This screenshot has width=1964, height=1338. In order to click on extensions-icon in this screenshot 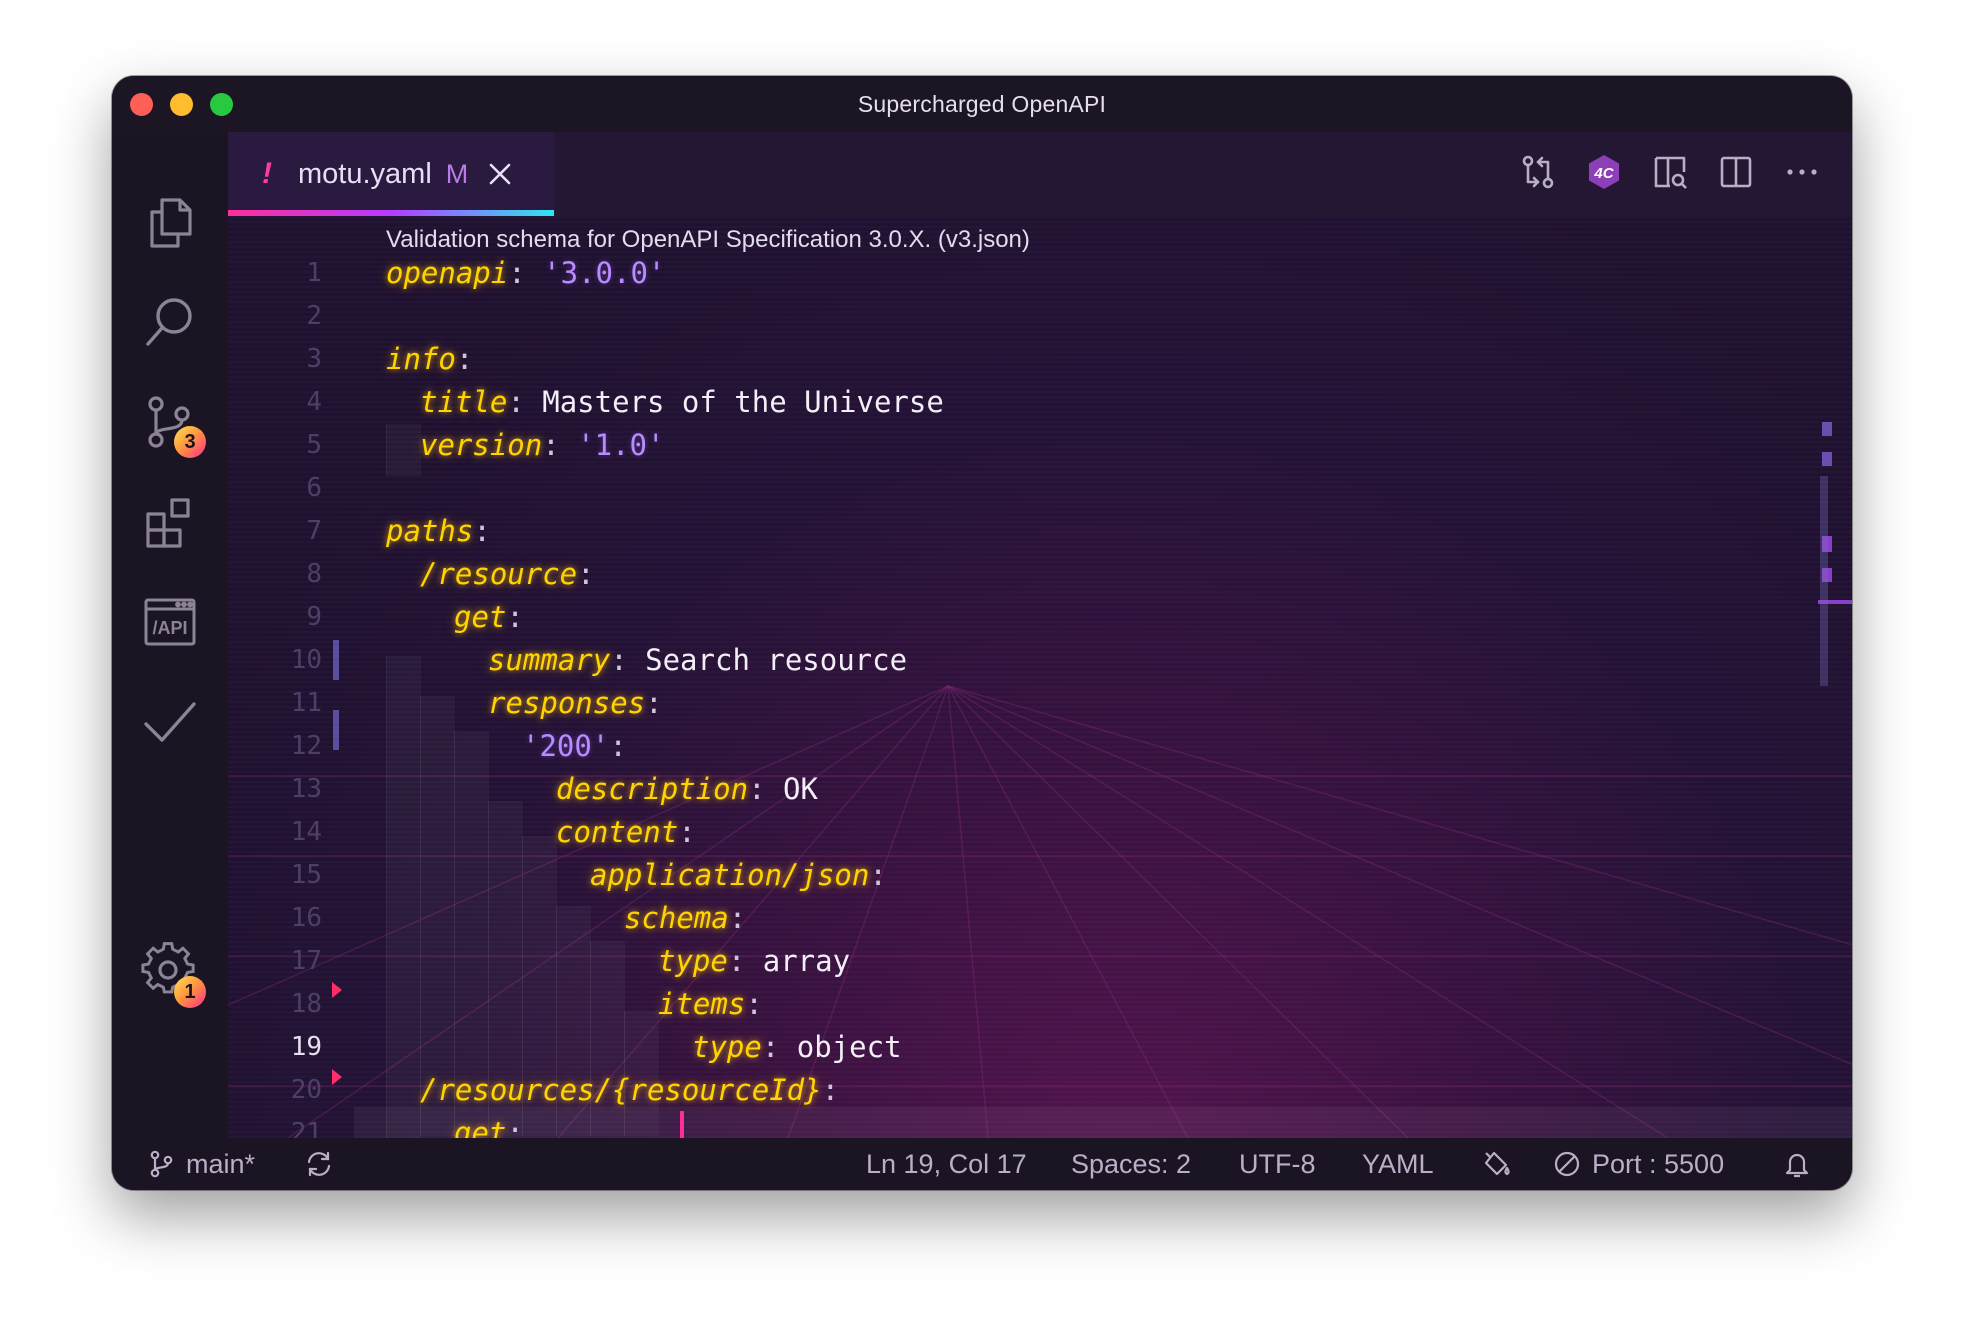, I will do `click(168, 523)`.